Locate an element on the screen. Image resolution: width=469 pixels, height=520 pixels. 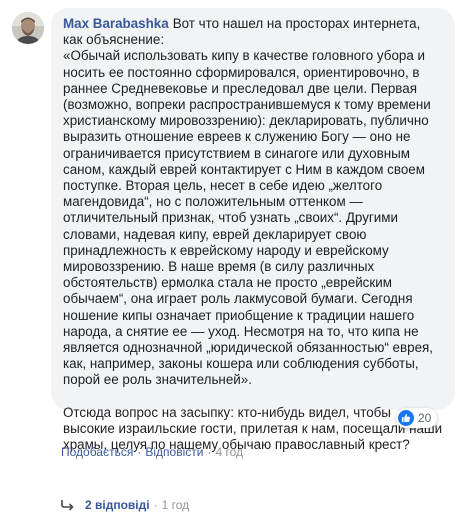
author-name: Max Barabashka is located at coordinates (116, 23).